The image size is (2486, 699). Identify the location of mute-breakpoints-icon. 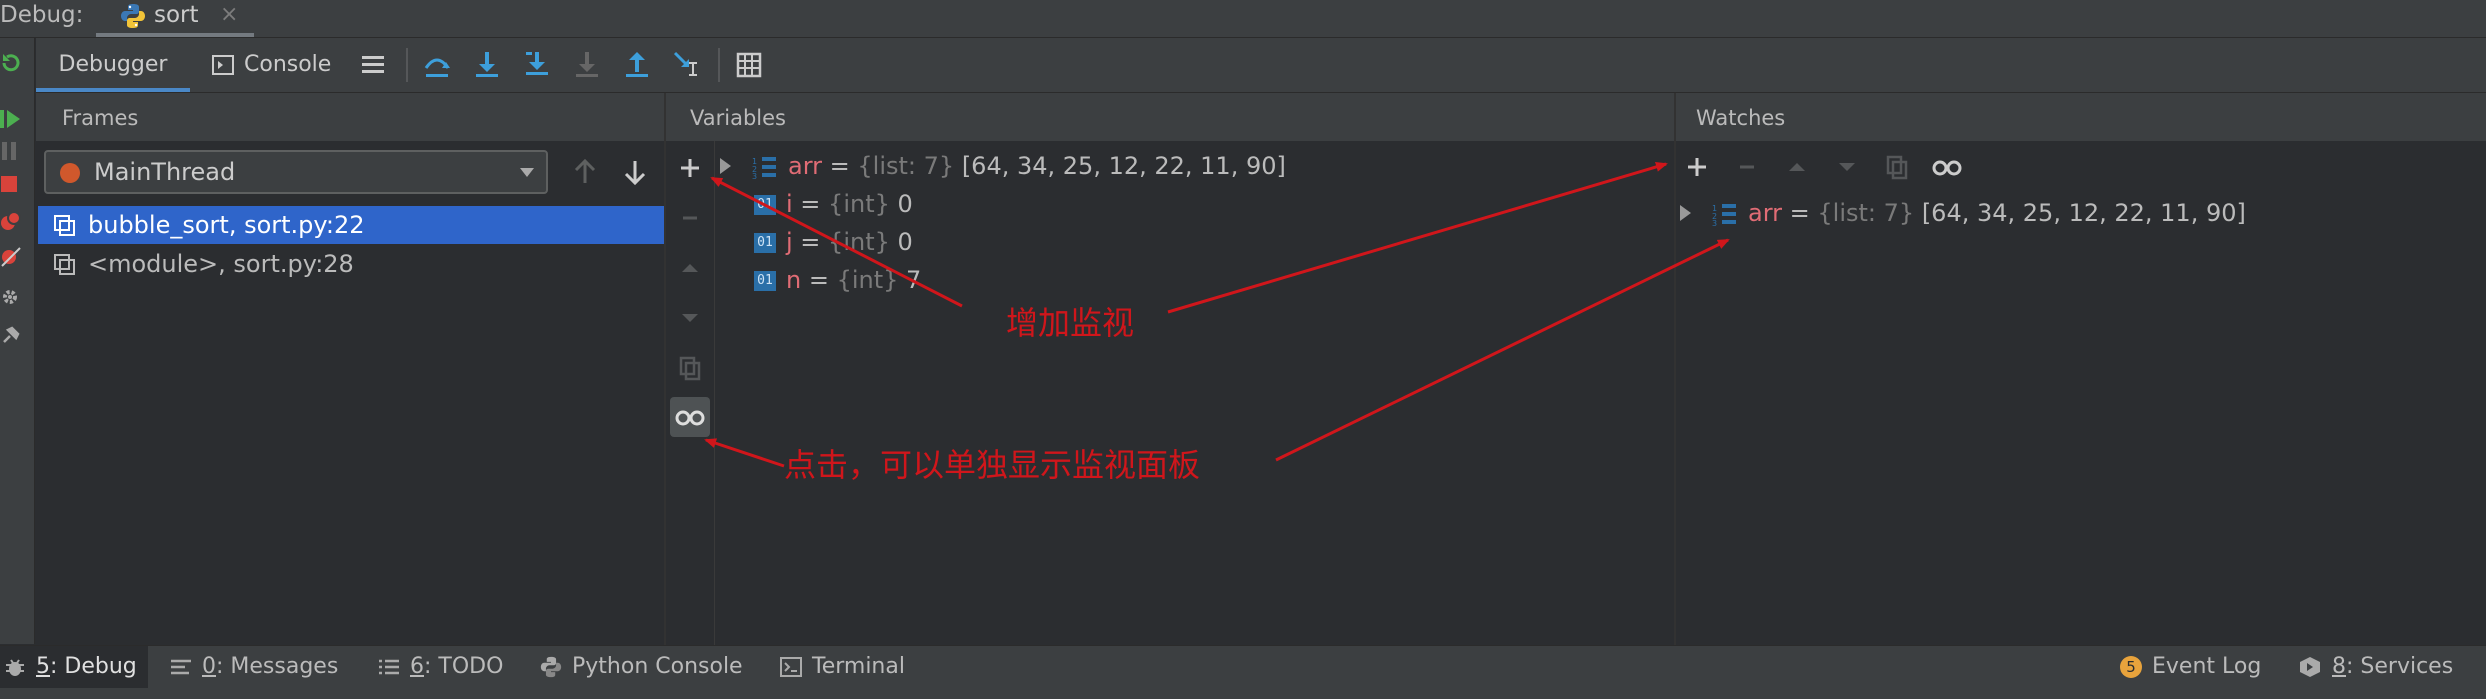
(11, 257).